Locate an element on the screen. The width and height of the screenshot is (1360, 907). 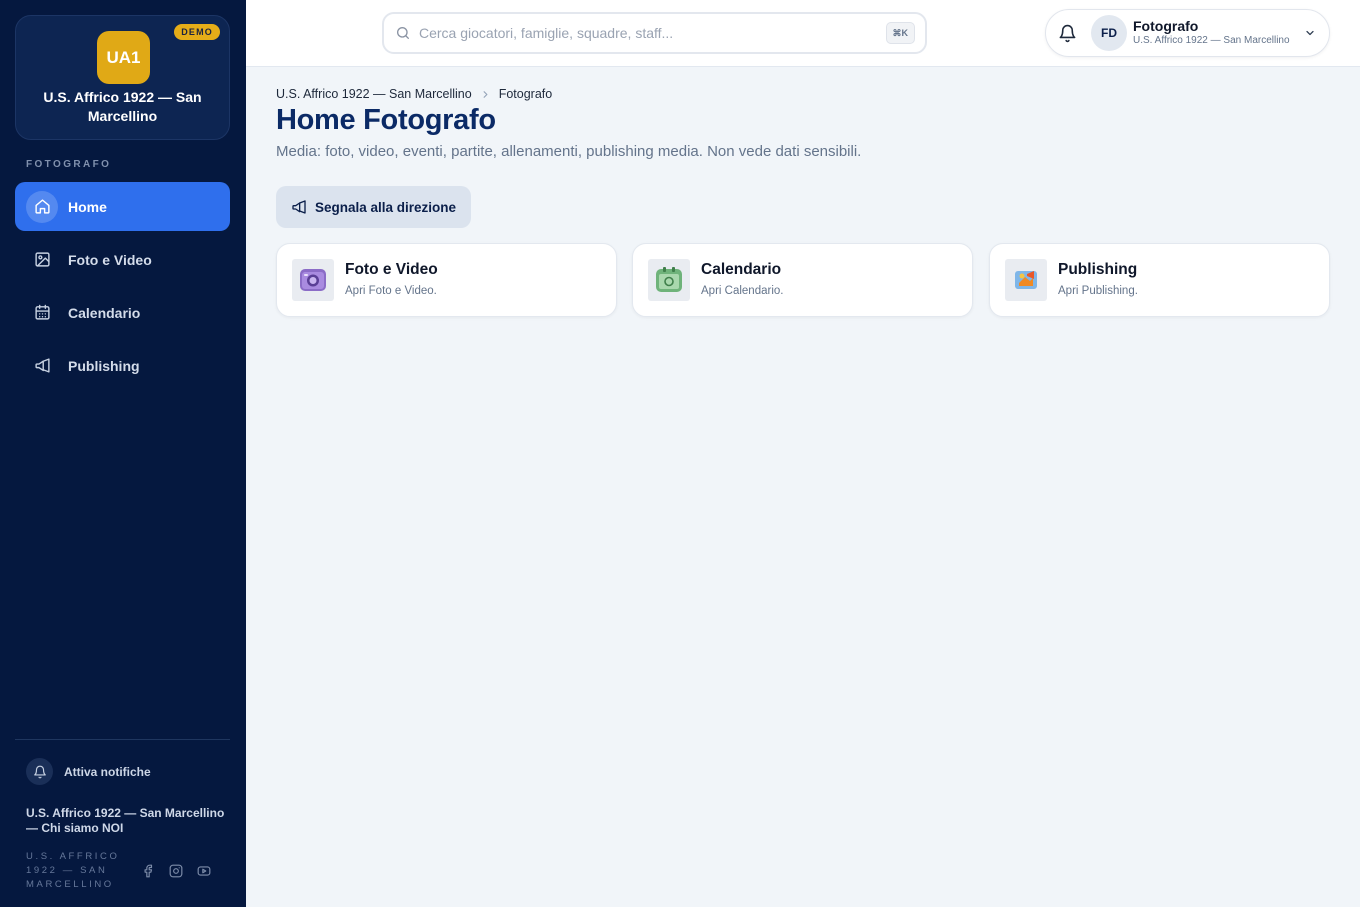
social-links is located at coordinates (176, 871).